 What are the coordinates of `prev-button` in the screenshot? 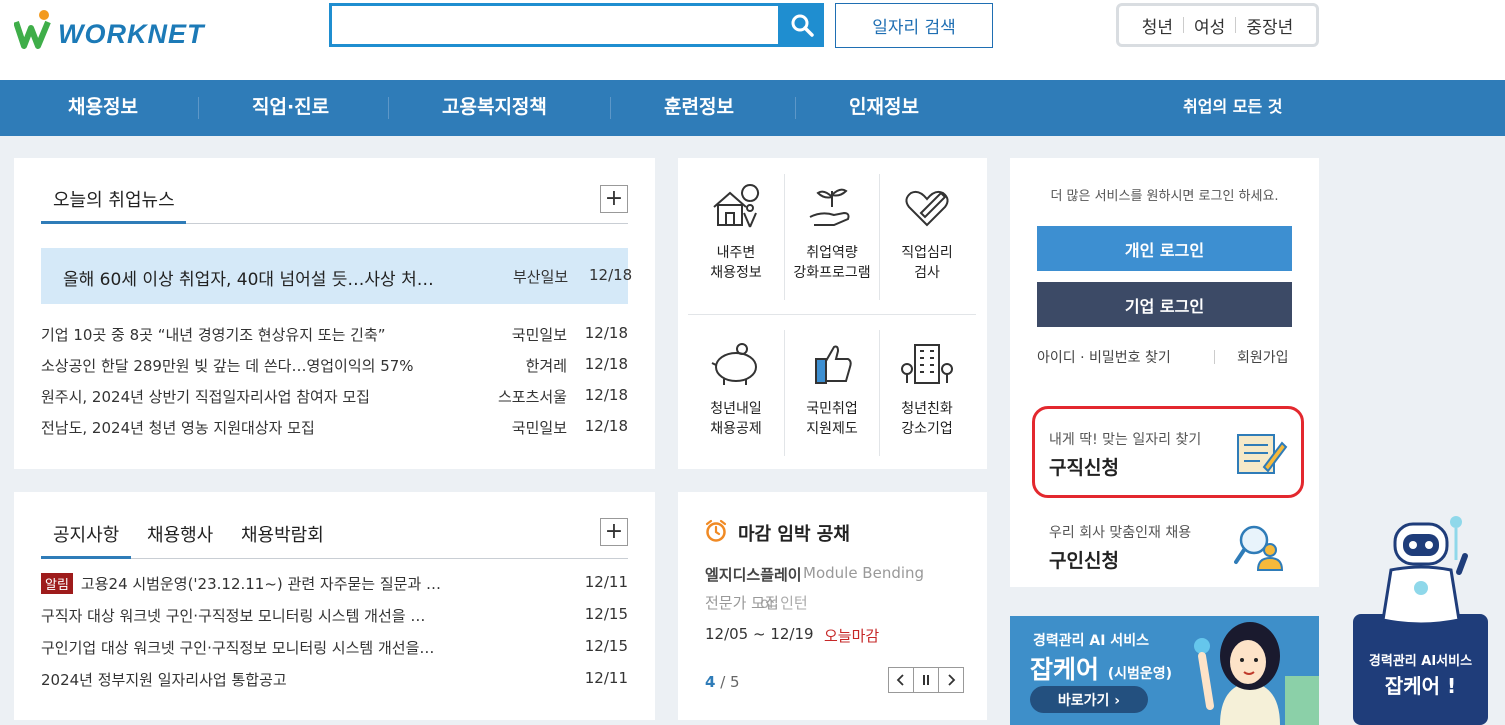 It's located at (901, 680).